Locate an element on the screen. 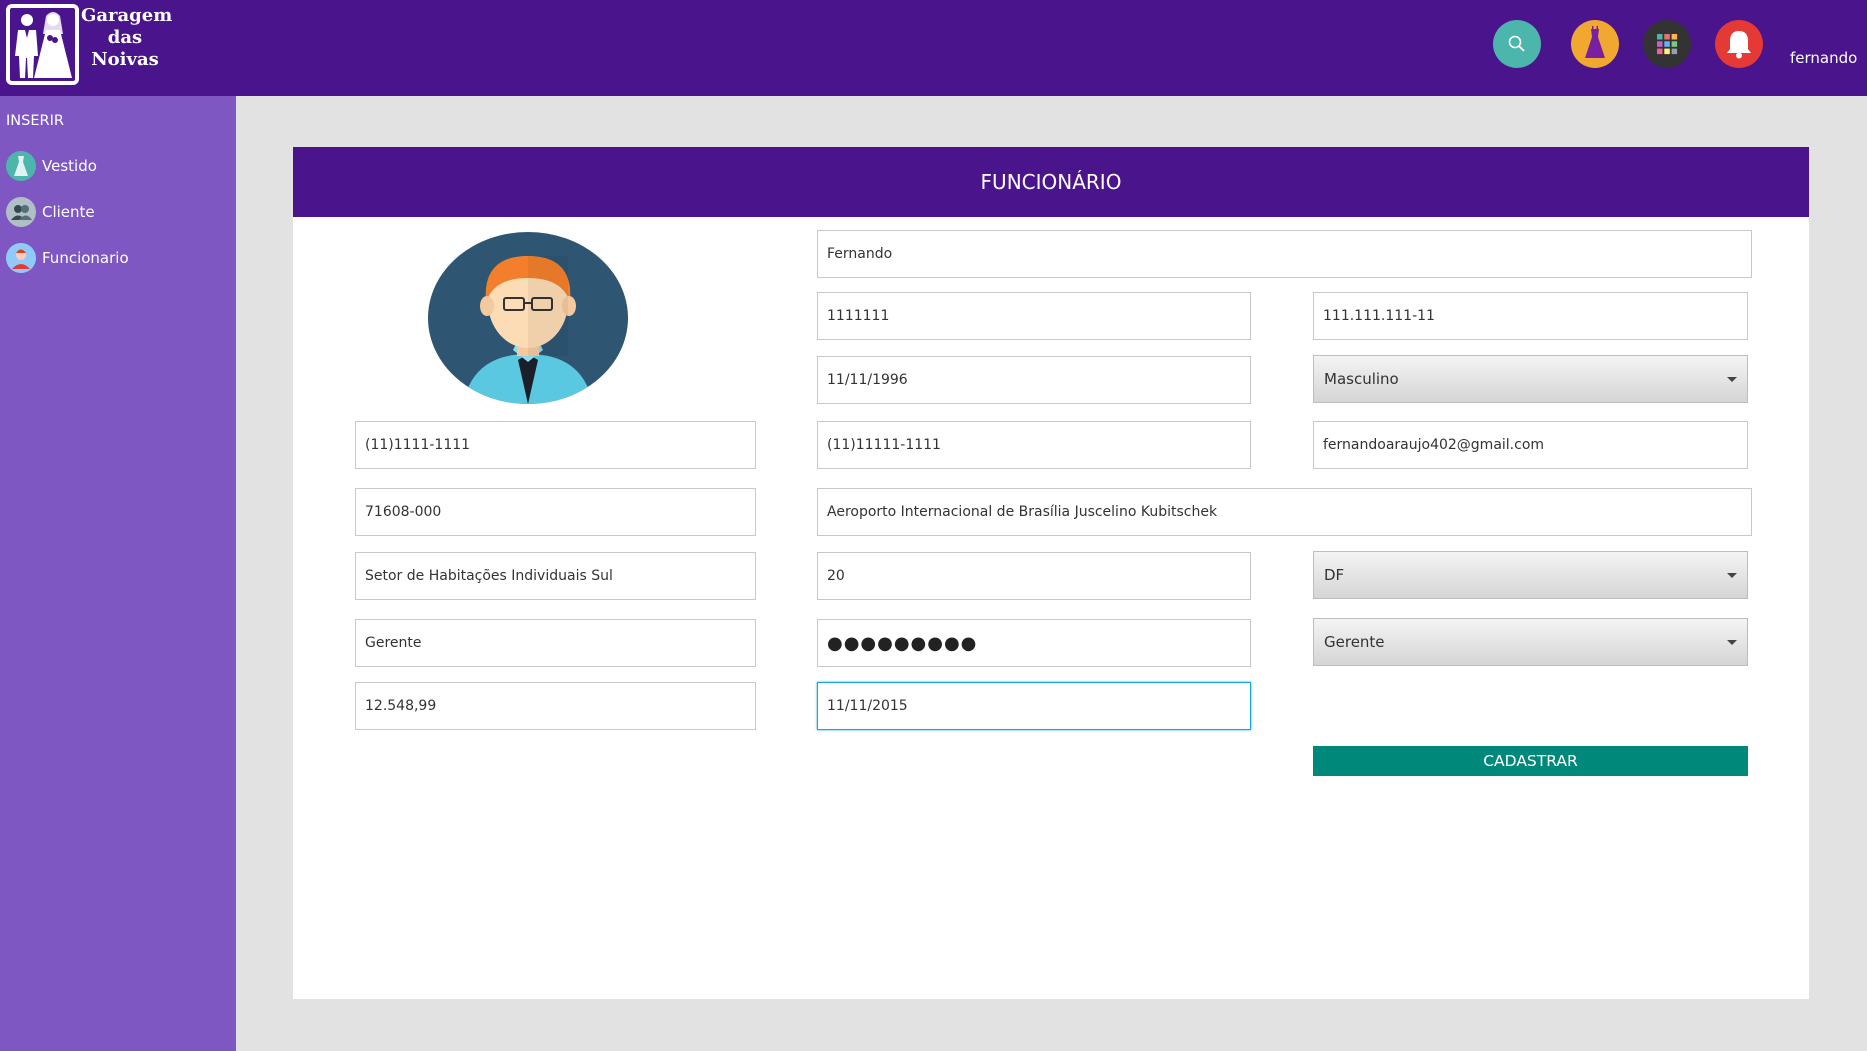 Image resolution: width=1867 pixels, height=1051 pixels. mobile-field: (11)11111-1111 is located at coordinates (1034, 445).